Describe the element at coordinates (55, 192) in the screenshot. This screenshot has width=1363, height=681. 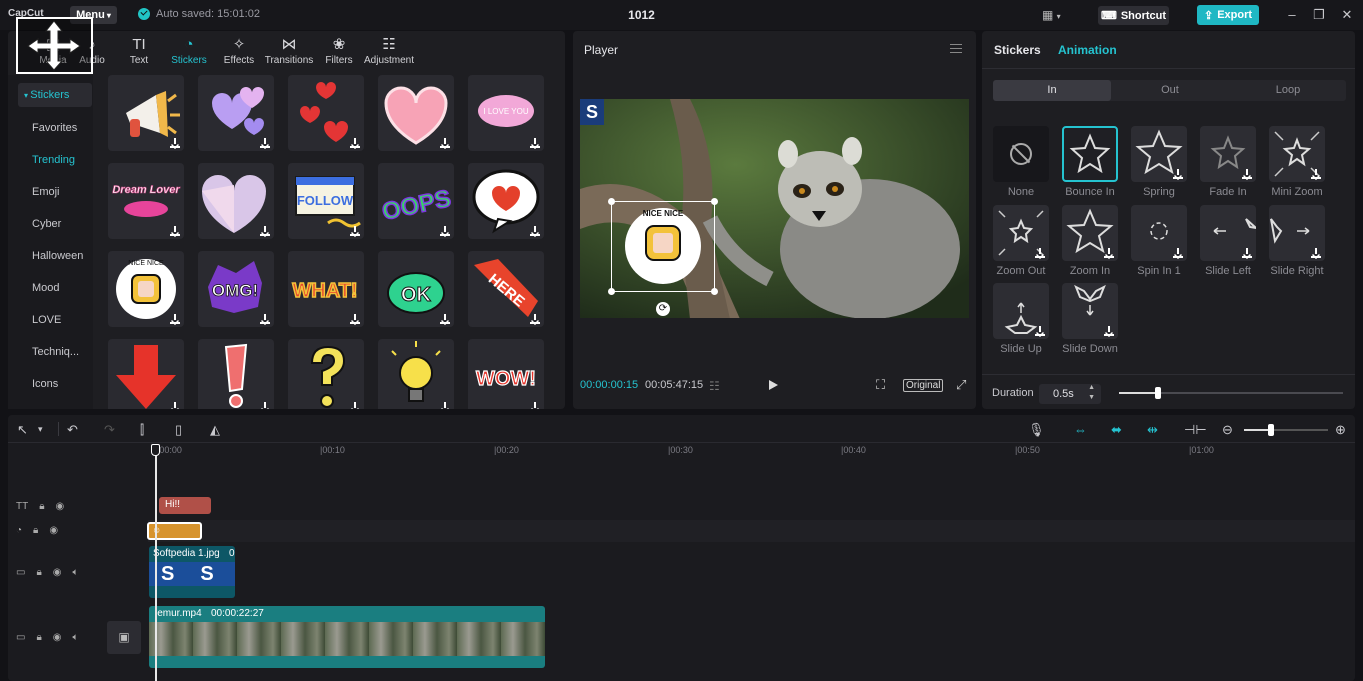
I see `category-emoji: Emoji` at that location.